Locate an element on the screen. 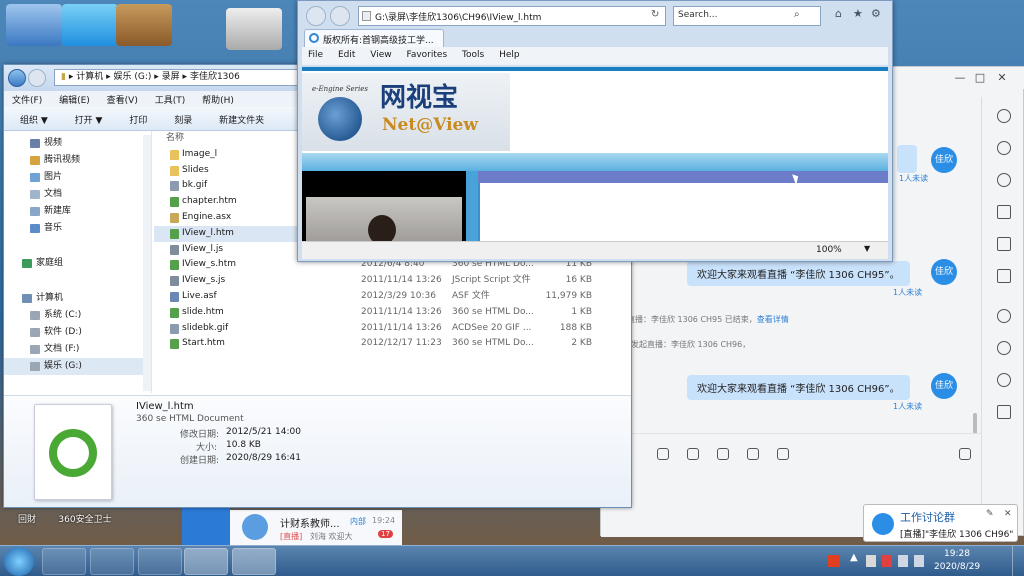  file-list-scrollbar is located at coordinates (147, 263).